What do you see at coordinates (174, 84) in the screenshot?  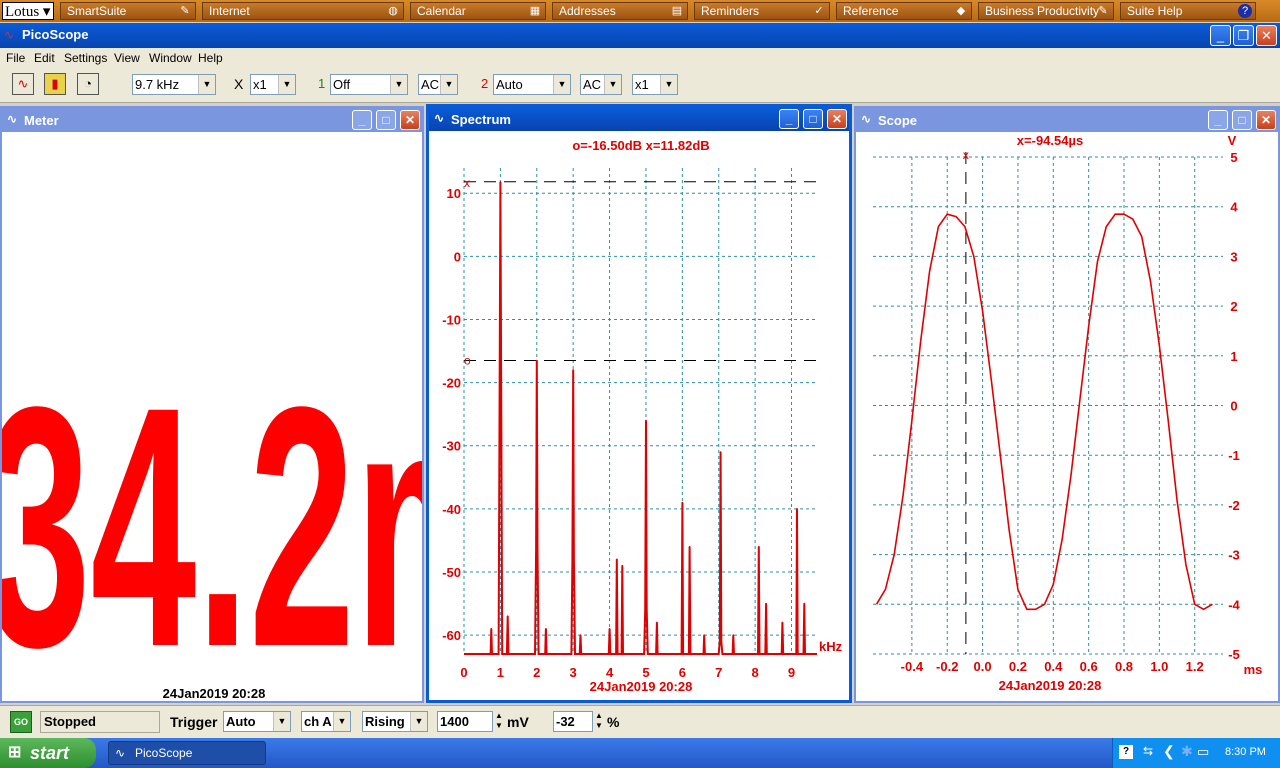 I see `timebase-select: 9.7 kHz ▼` at bounding box center [174, 84].